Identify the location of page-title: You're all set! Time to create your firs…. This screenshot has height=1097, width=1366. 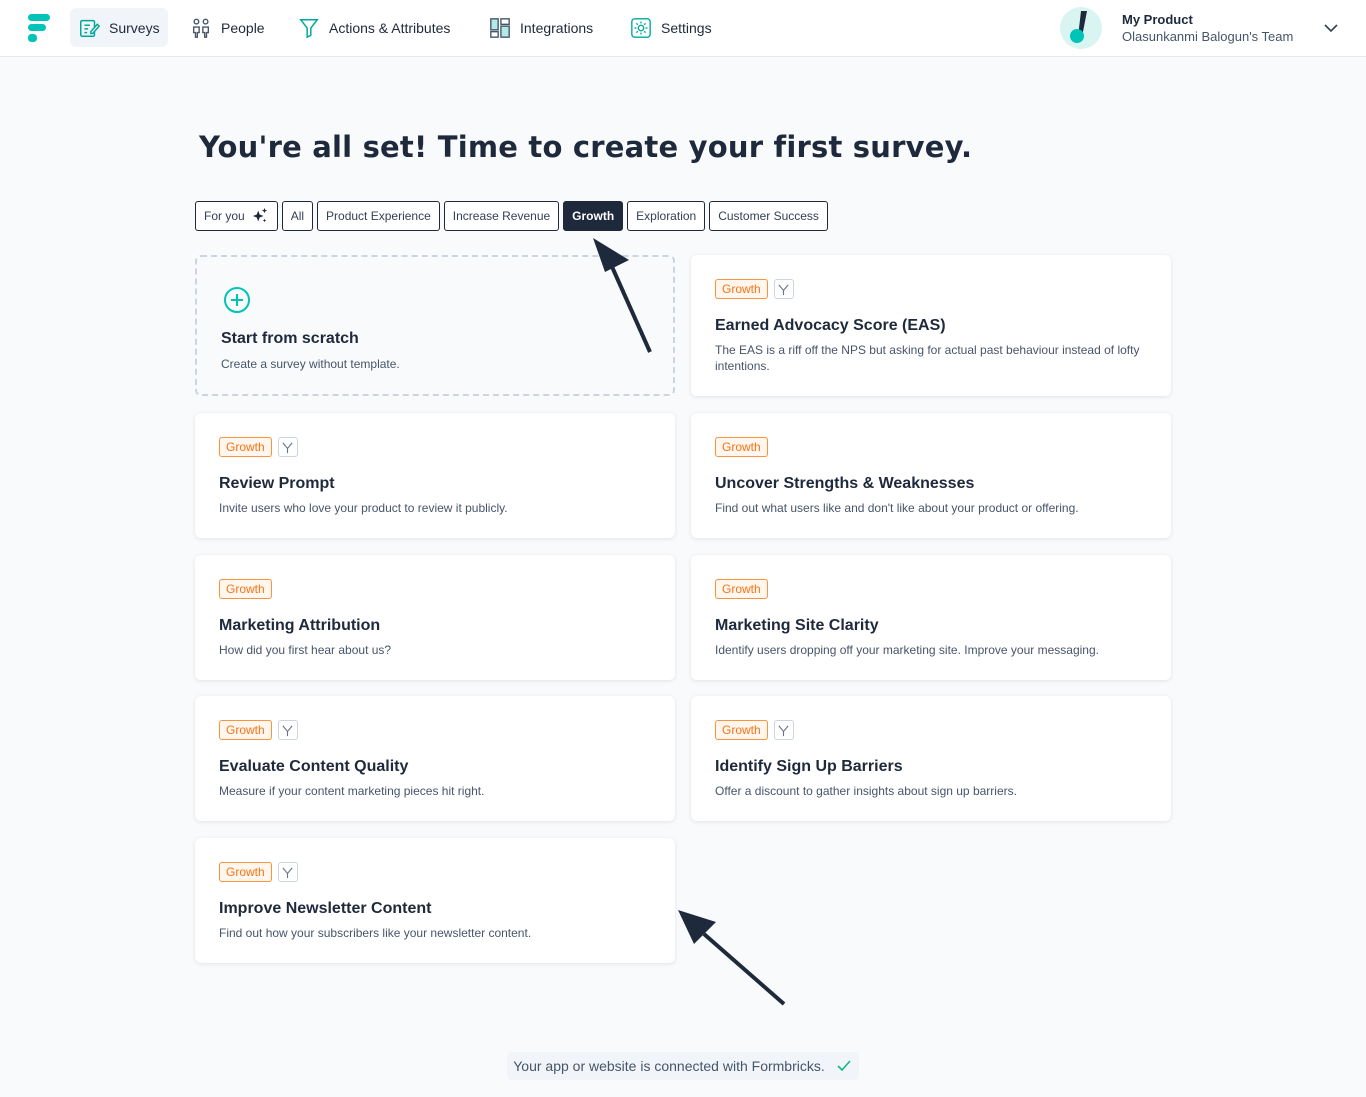
(586, 147).